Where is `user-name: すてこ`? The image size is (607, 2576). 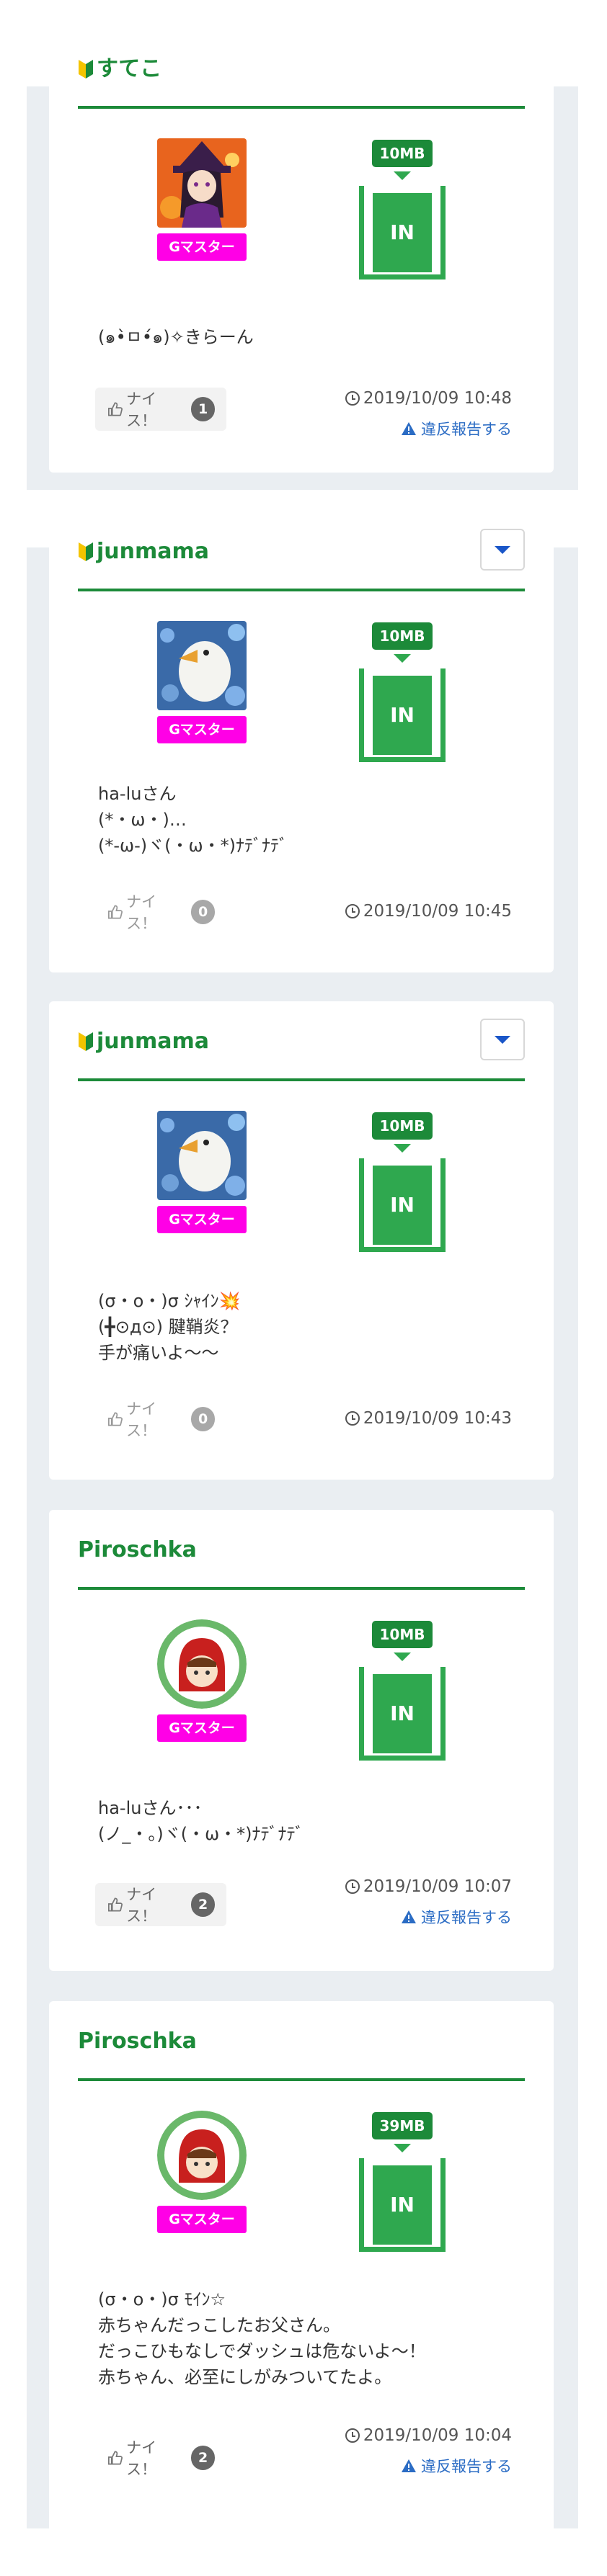 user-name: すてこ is located at coordinates (129, 68).